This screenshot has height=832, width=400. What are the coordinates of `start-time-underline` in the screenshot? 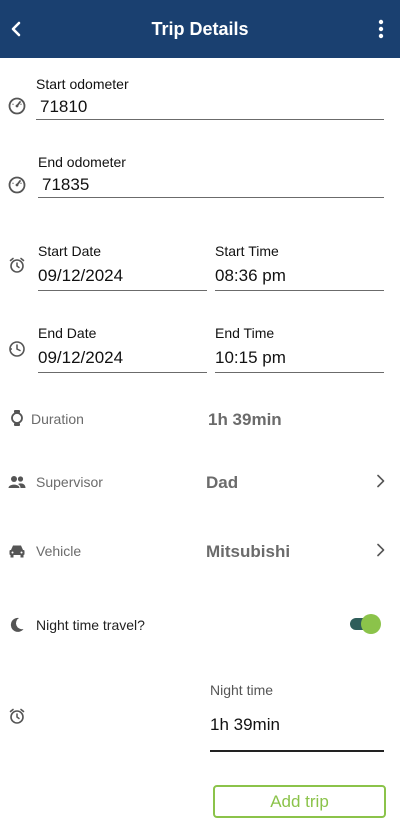 It's located at (299, 290).